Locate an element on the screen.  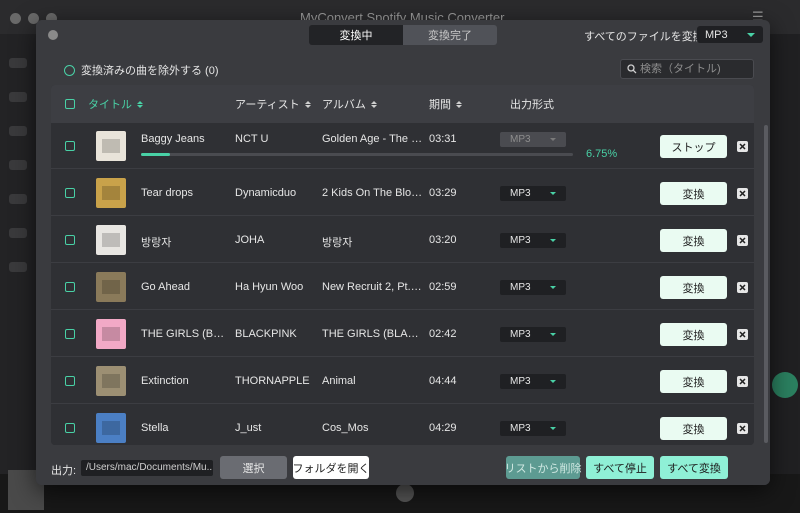
search-box is located at coordinates (687, 69).